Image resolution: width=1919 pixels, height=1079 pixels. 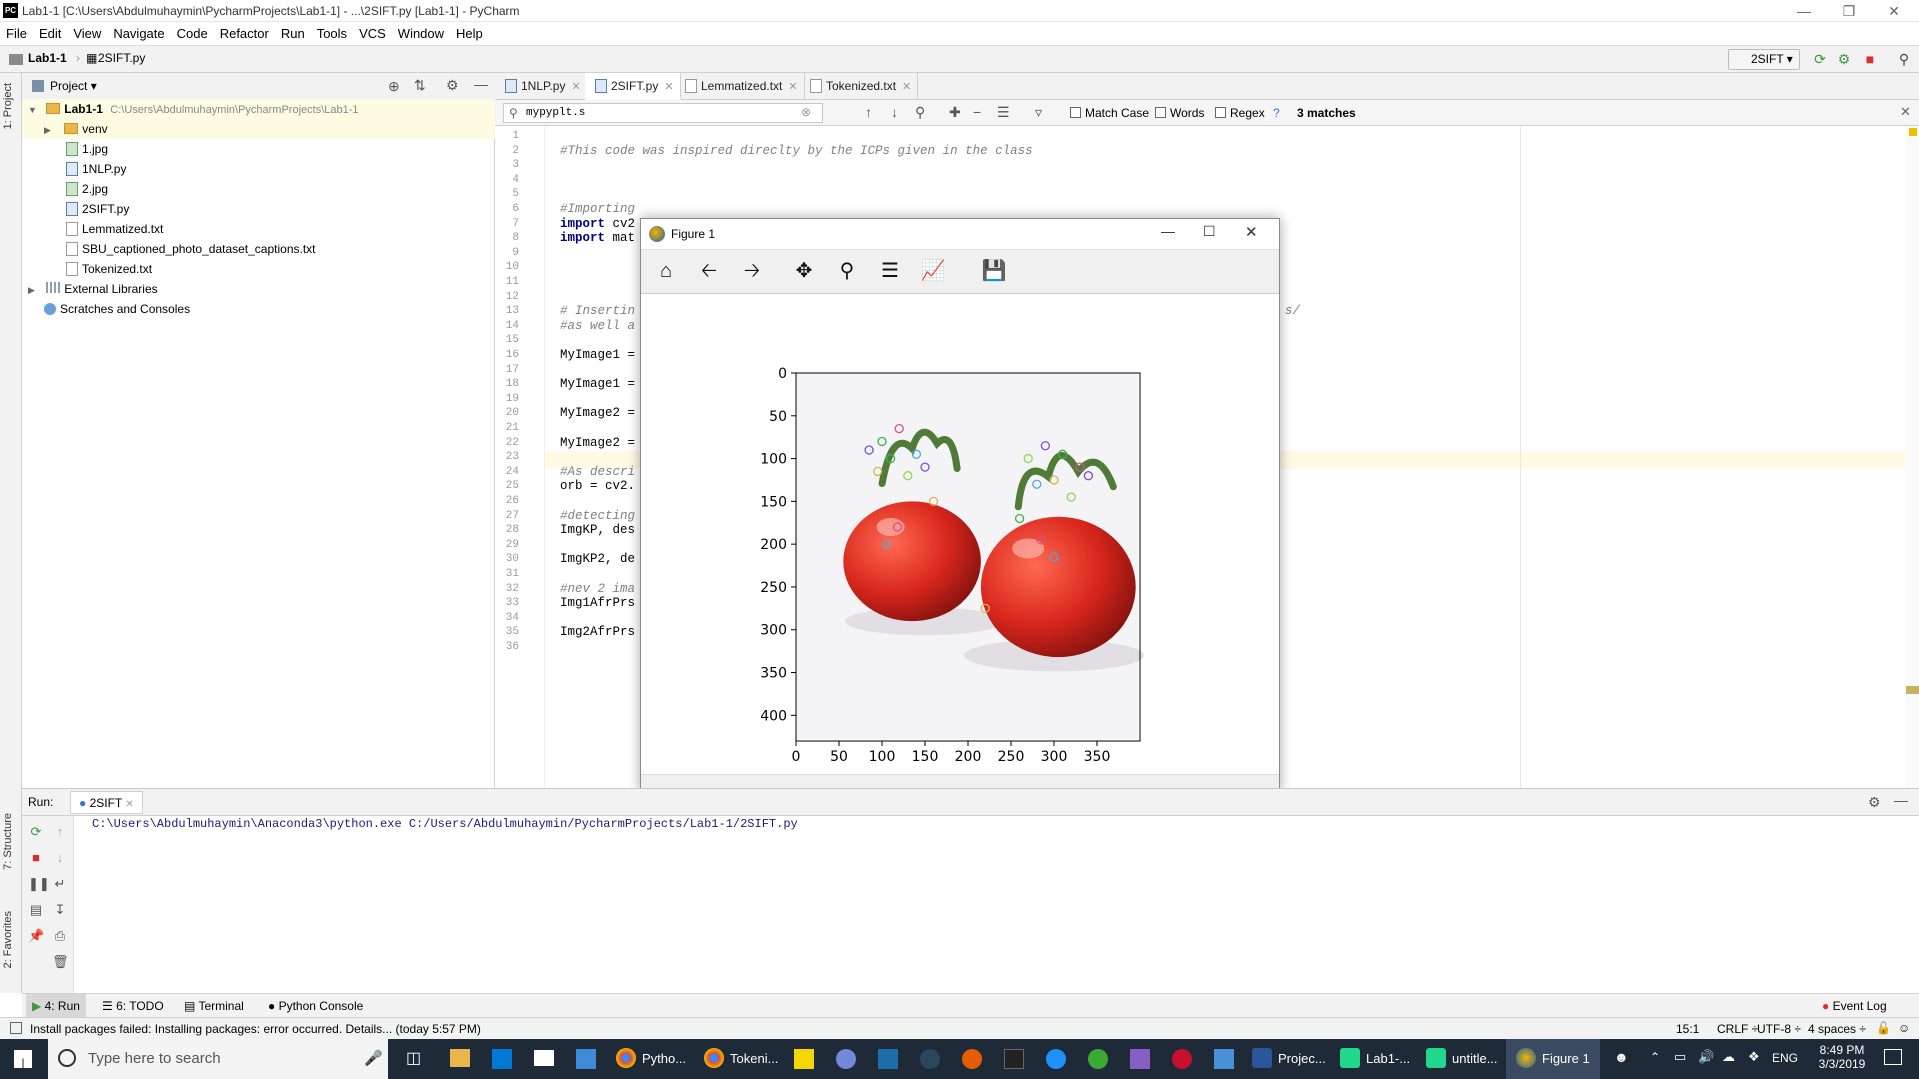 What do you see at coordinates (87, 34) in the screenshot?
I see `menu-view: View` at bounding box center [87, 34].